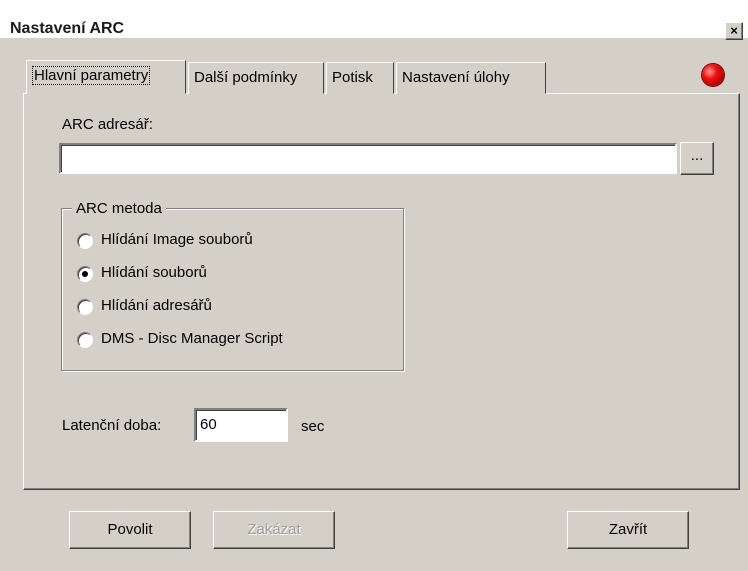 The height and width of the screenshot is (571, 748). Describe the element at coordinates (130, 530) in the screenshot. I see `enable-button: Povolit` at that location.